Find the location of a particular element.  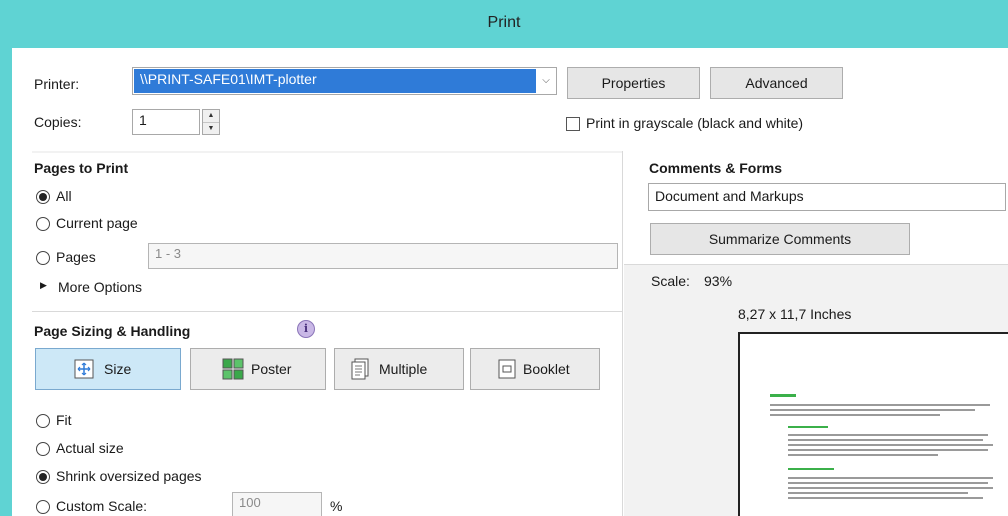

sizing-divider is located at coordinates (327, 311).